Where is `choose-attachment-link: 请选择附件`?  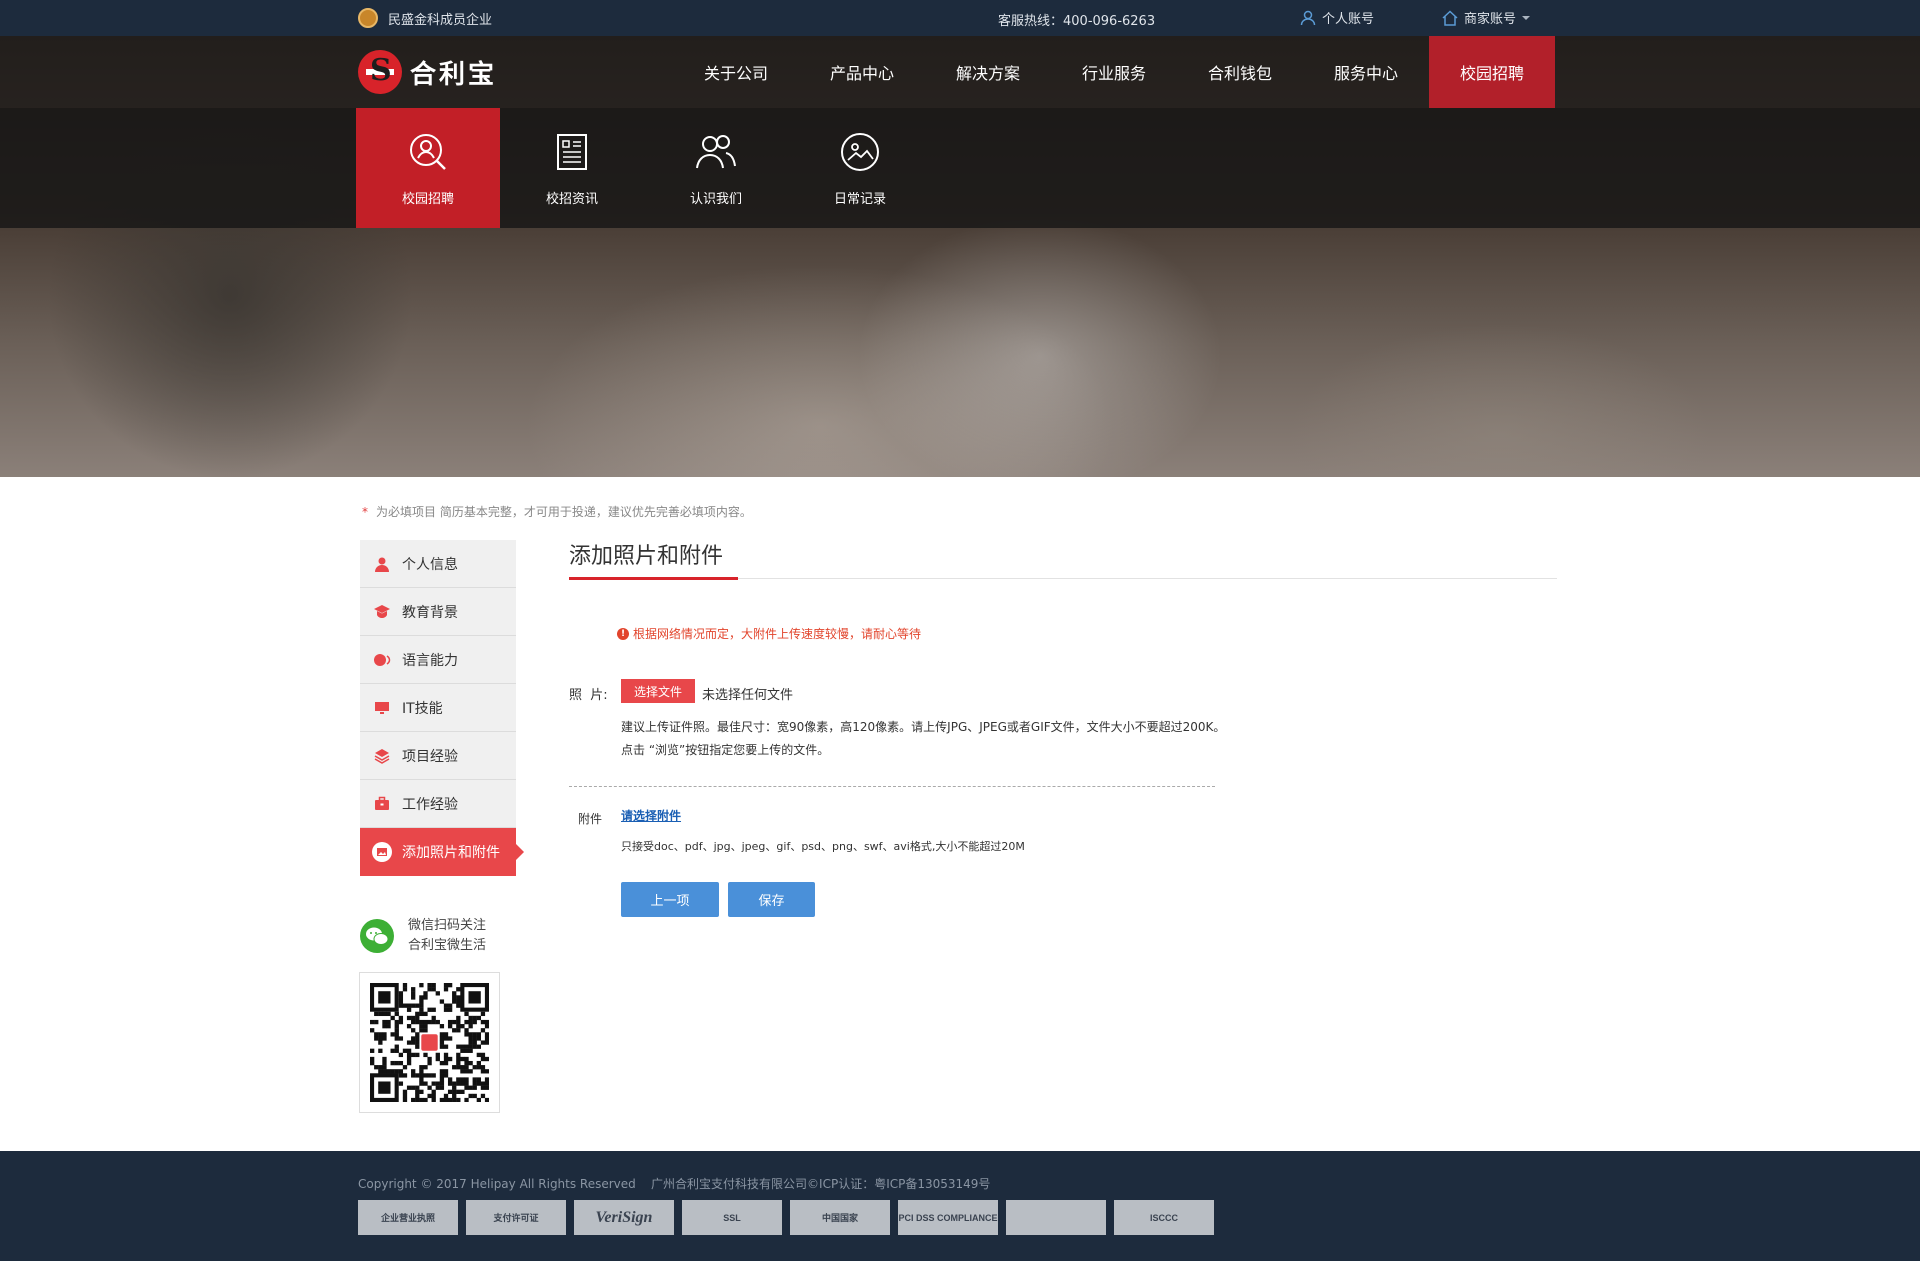 choose-attachment-link: 请选择附件 is located at coordinates (651, 815).